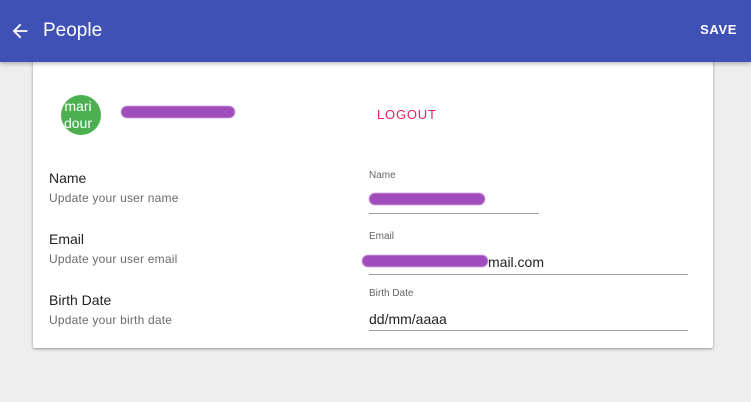  Describe the element at coordinates (78, 106) in the screenshot. I see `avatar-text-line1: mari` at that location.